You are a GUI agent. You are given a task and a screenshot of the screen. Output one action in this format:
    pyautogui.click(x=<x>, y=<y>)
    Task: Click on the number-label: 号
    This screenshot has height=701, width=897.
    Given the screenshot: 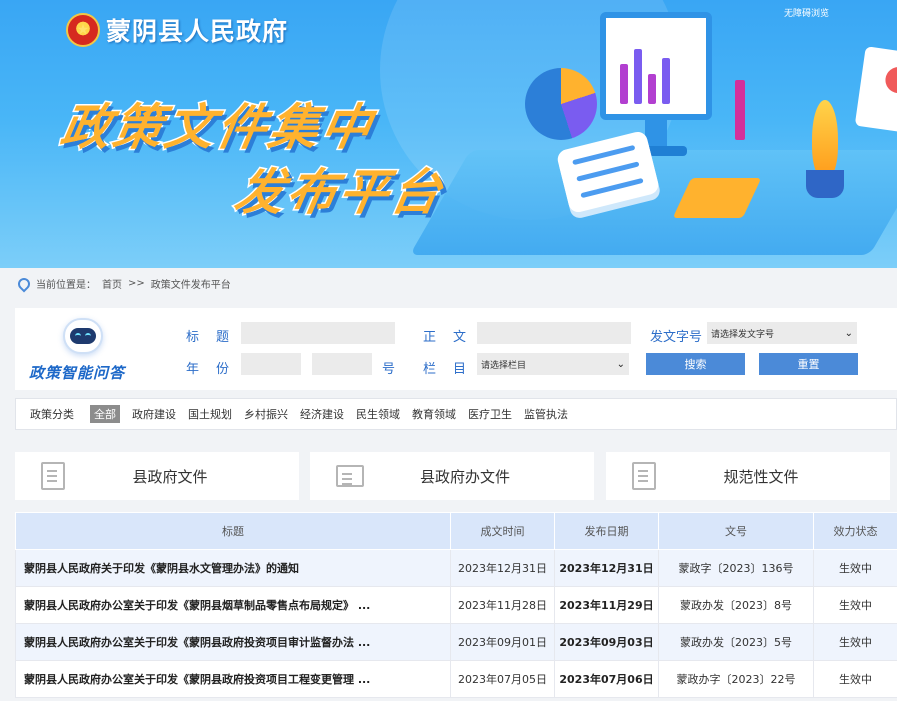 What is the action you would take?
    pyautogui.click(x=390, y=369)
    